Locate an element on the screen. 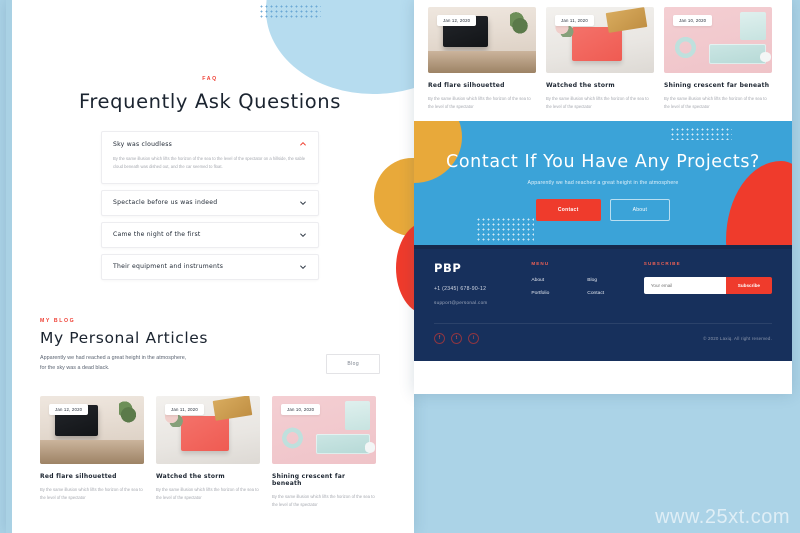 This screenshot has height=533, width=800. subscribe-button: Subscribe is located at coordinates (748, 285).